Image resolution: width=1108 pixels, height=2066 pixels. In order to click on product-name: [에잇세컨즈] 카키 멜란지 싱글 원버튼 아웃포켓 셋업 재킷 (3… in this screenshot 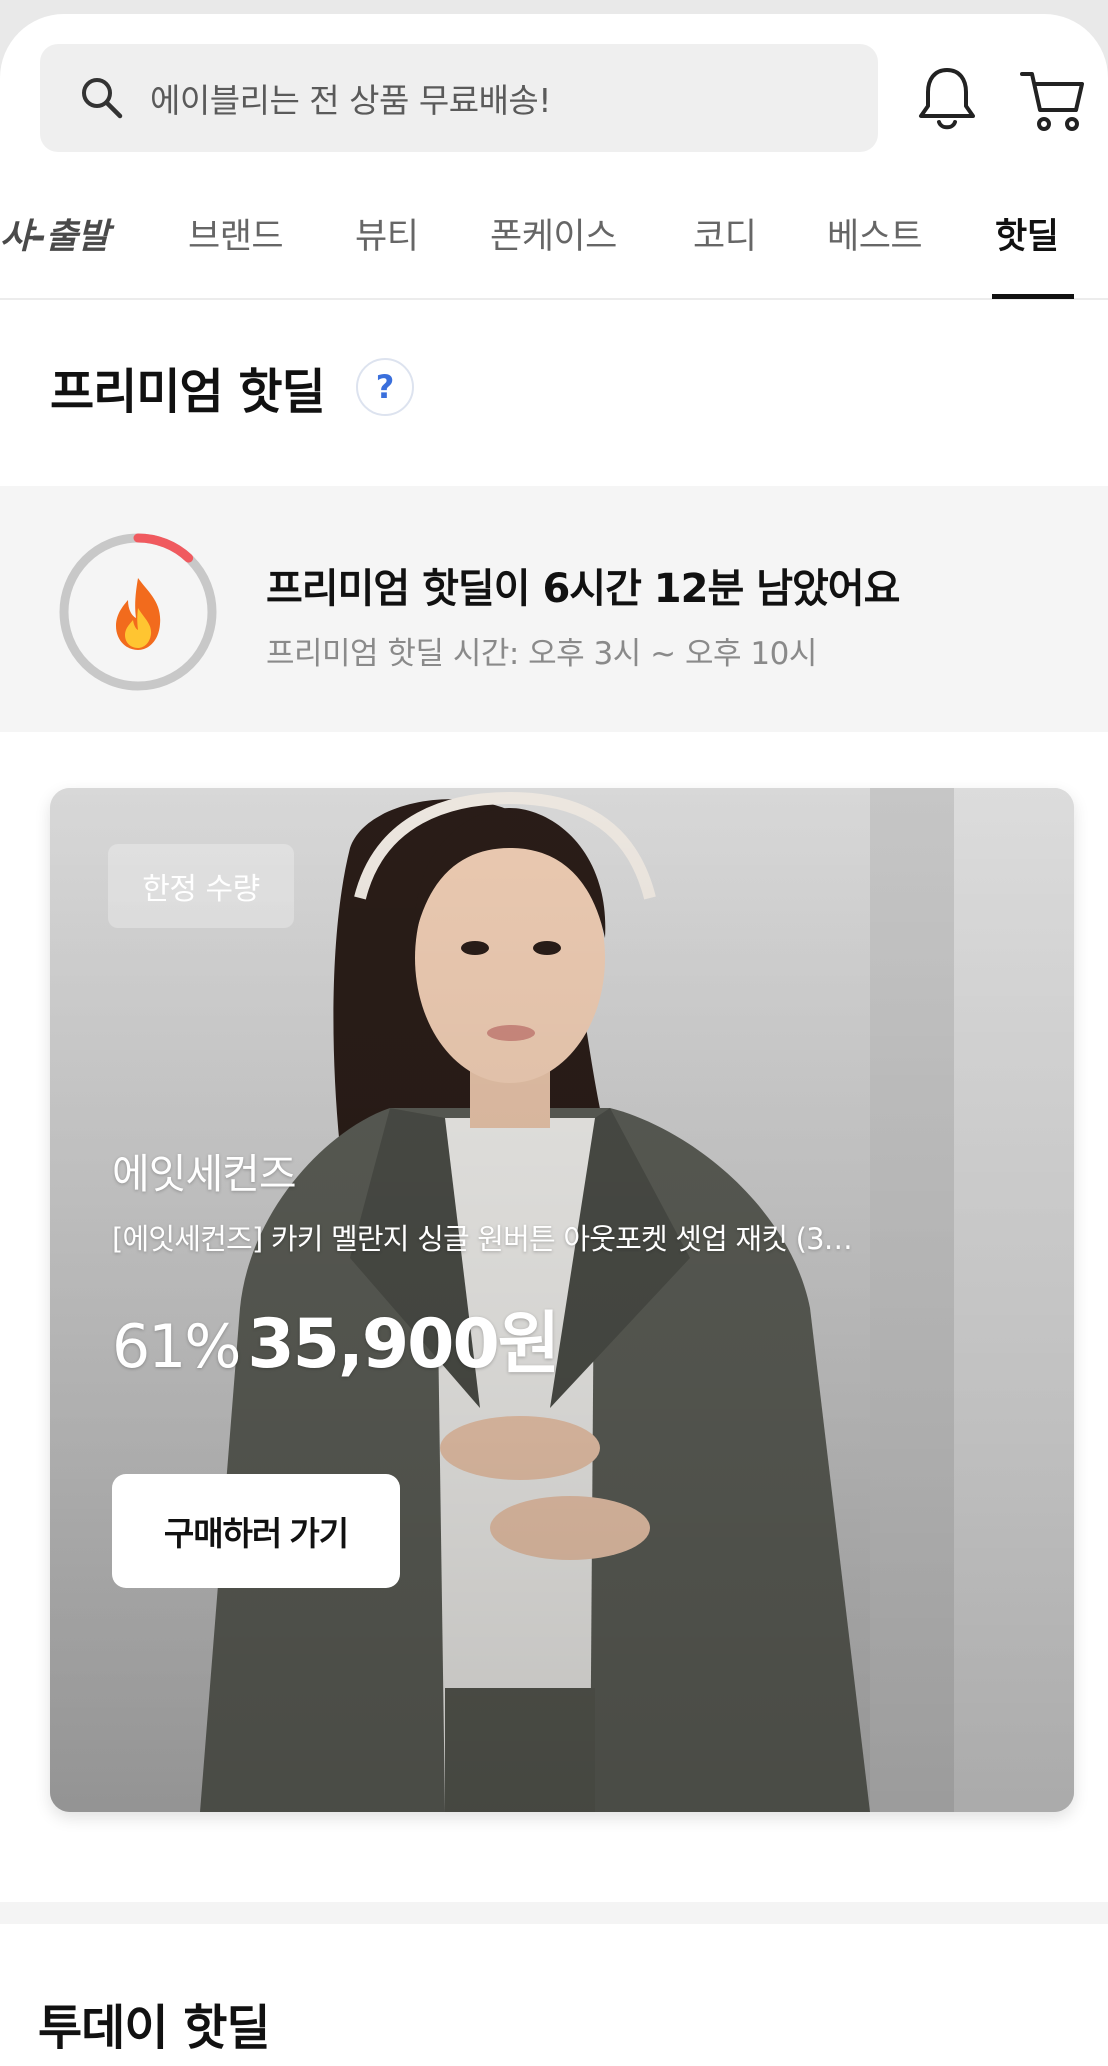, I will do `click(482, 1239)`.